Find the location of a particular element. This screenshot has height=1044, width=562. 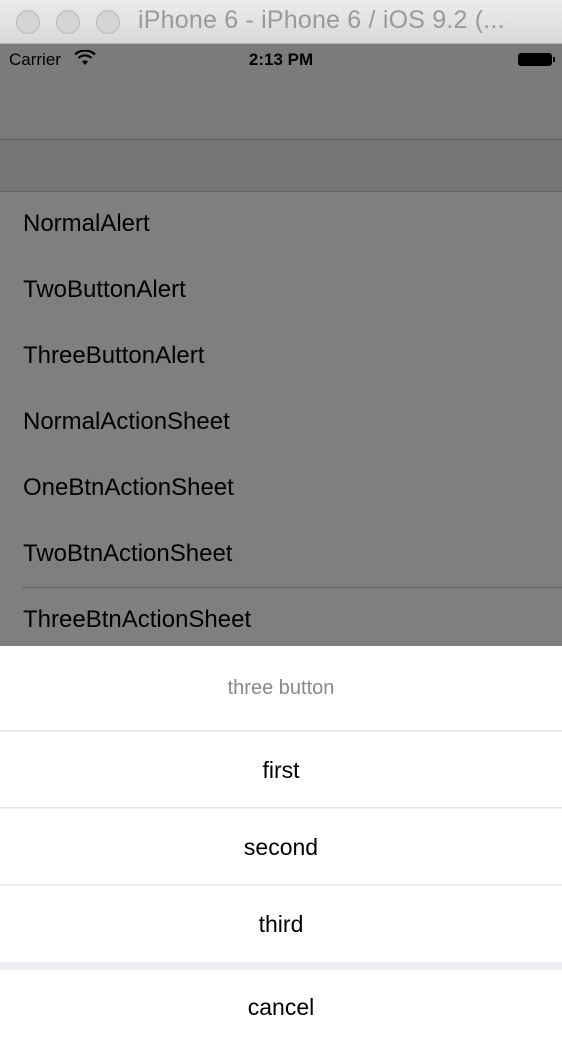

second-button: second is located at coordinates (281, 847).